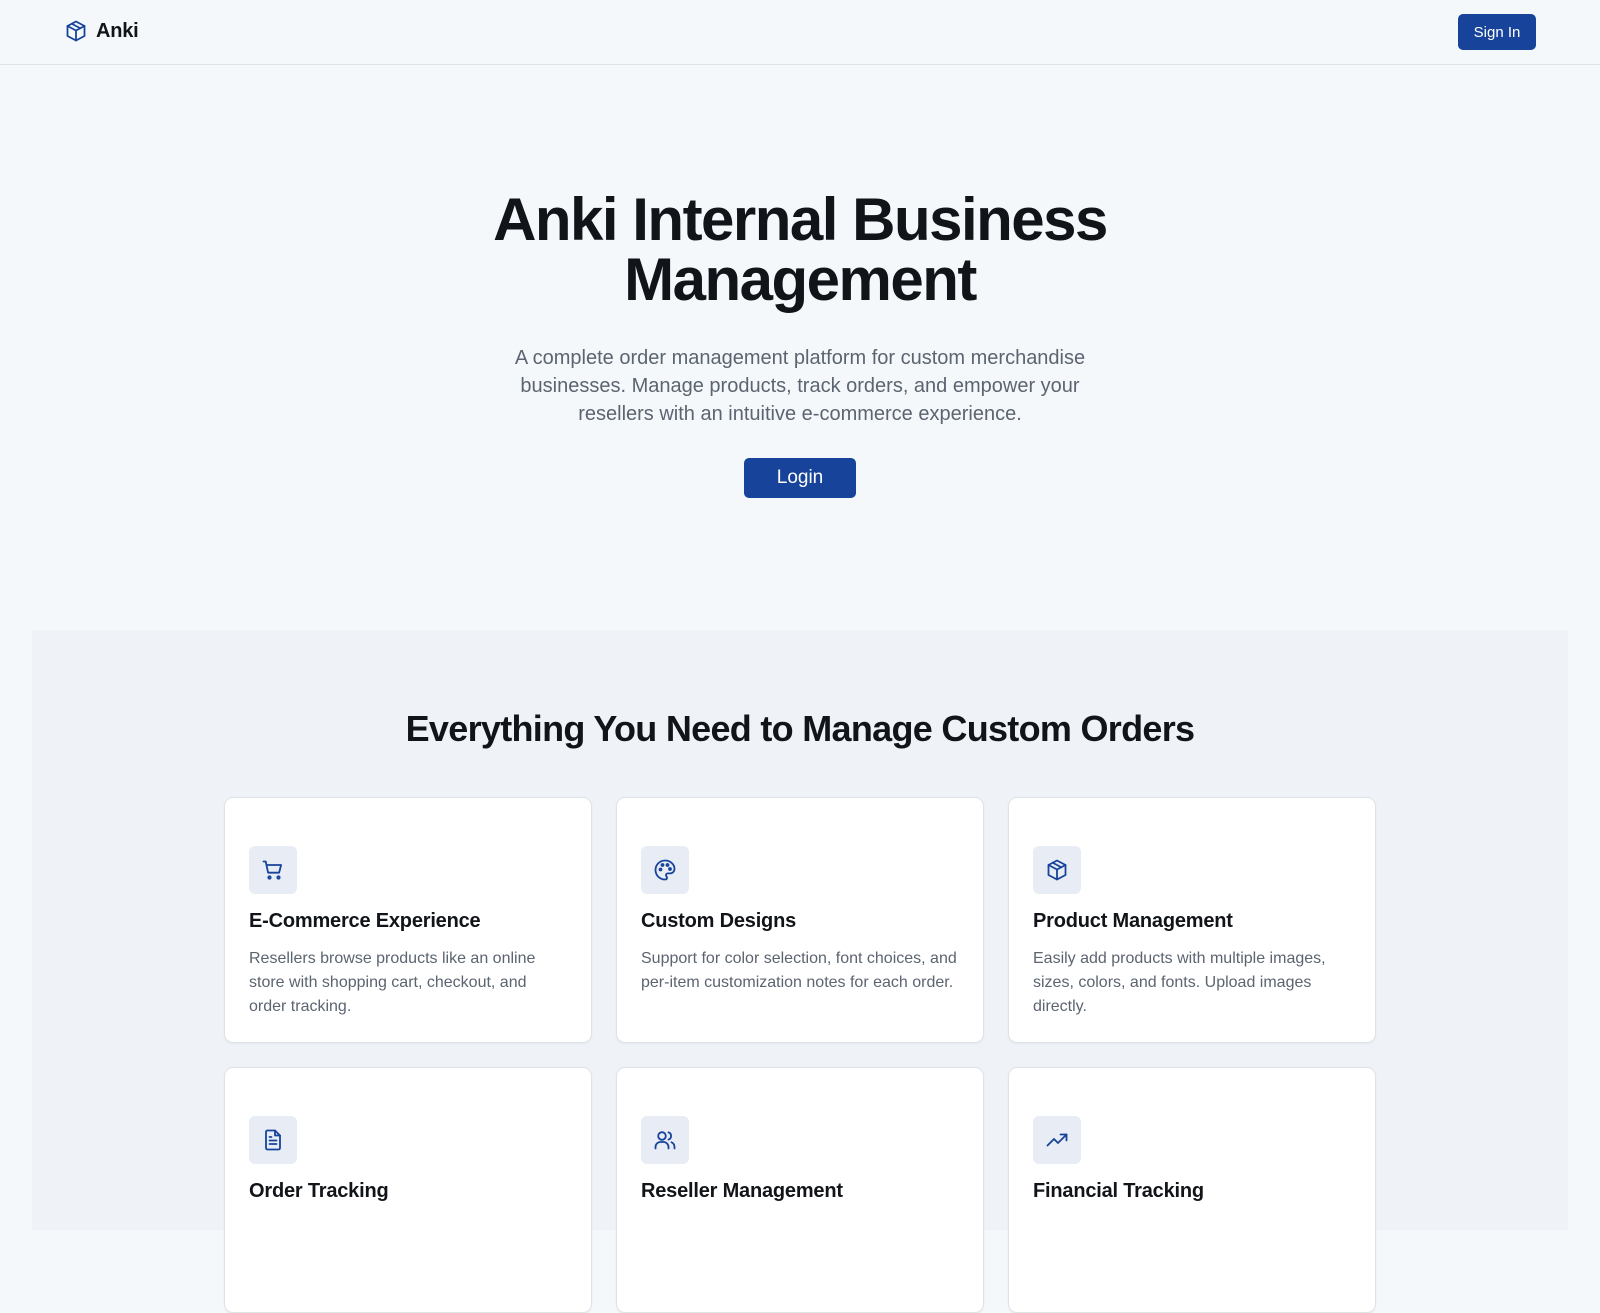  I want to click on feature-card-order-tracking: Order Tracking, so click(408, 1190).